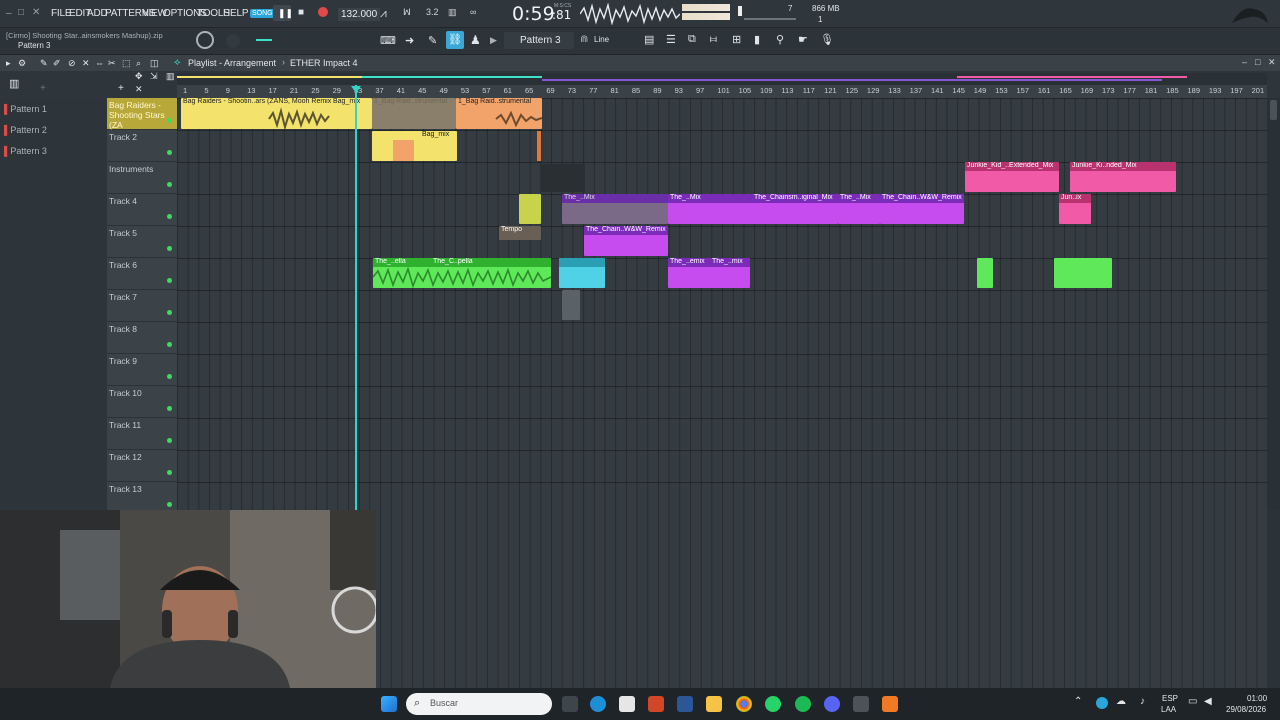 The image size is (1280, 720). Describe the element at coordinates (14, 83) in the screenshot. I see `picker-toggle-icon: ▥` at that location.